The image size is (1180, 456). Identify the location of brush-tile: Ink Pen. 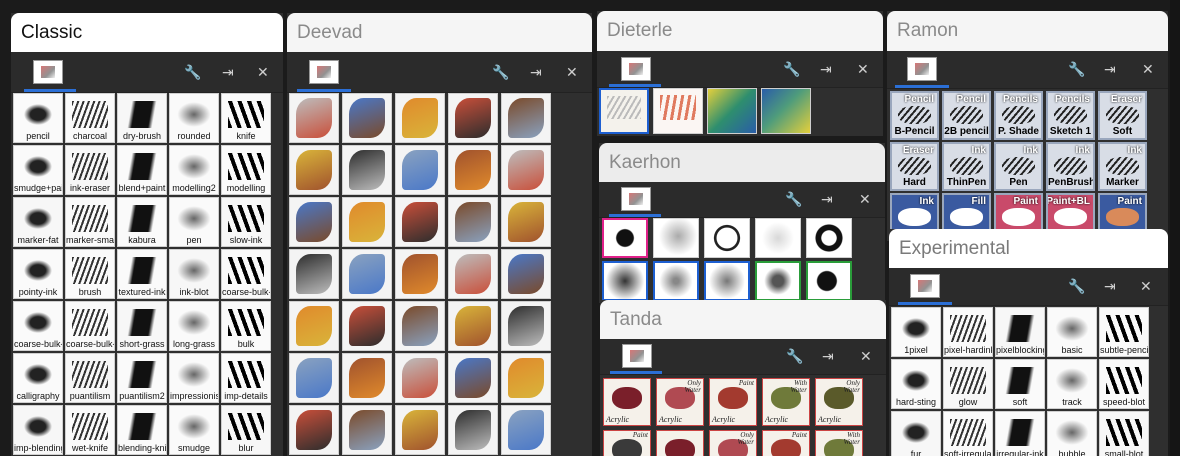
(1018, 166).